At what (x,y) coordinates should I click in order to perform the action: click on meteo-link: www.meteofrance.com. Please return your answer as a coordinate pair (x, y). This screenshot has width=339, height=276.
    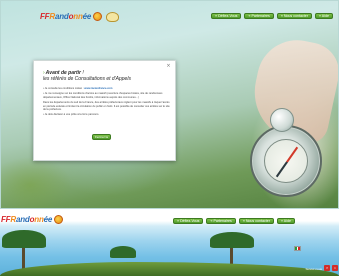
    Looking at the image, I should click on (98, 88).